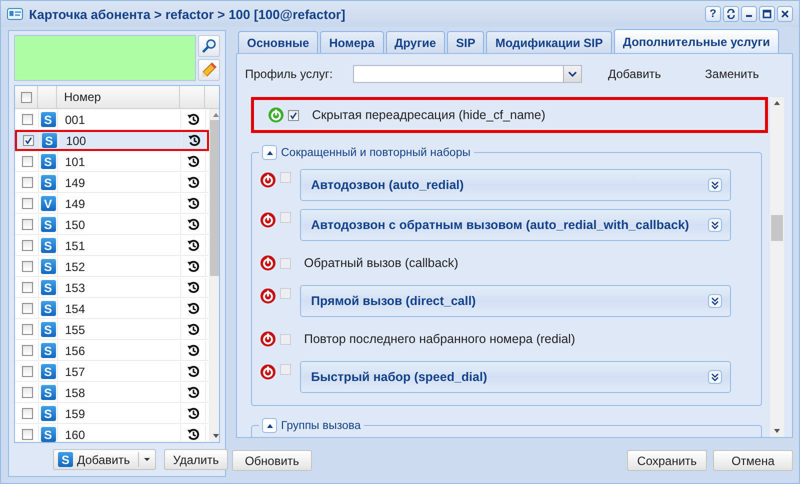 The width and height of the screenshot is (800, 484). What do you see at coordinates (112, 329) in the screenshot?
I see `table-row: S 155` at bounding box center [112, 329].